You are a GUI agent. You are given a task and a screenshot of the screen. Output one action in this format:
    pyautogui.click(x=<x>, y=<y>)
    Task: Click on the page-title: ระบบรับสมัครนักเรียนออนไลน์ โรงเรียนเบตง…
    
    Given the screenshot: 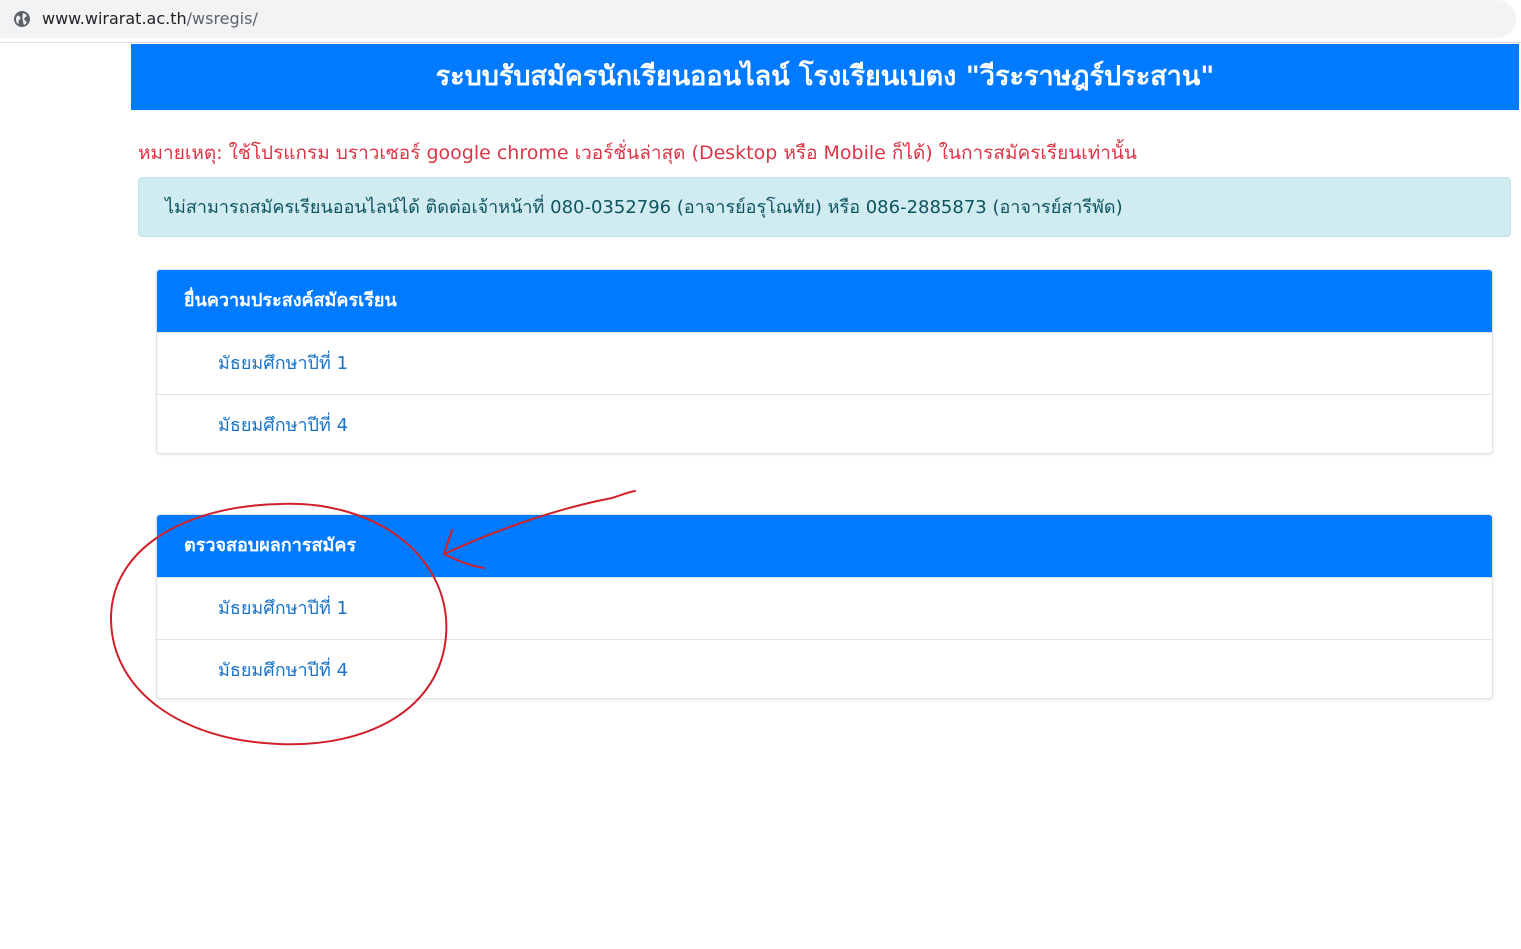 What is the action you would take?
    pyautogui.click(x=825, y=77)
    